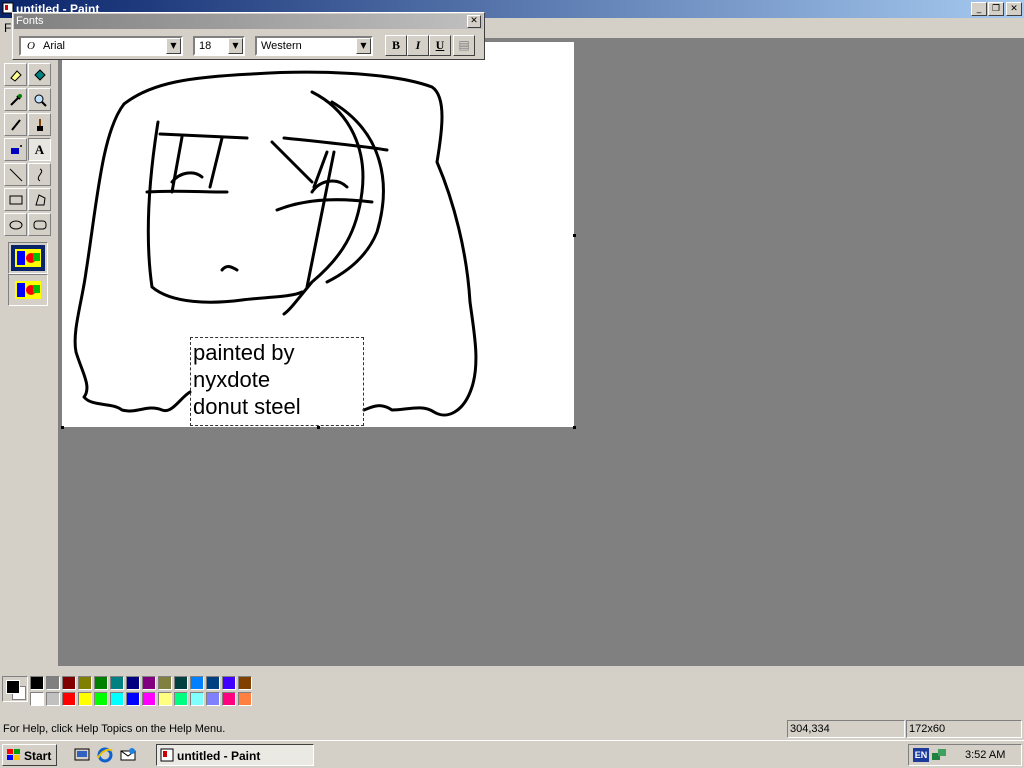 The image size is (1024, 768). Describe the element at coordinates (247, 406) in the screenshot. I see `text-line-3: donut steel` at that location.